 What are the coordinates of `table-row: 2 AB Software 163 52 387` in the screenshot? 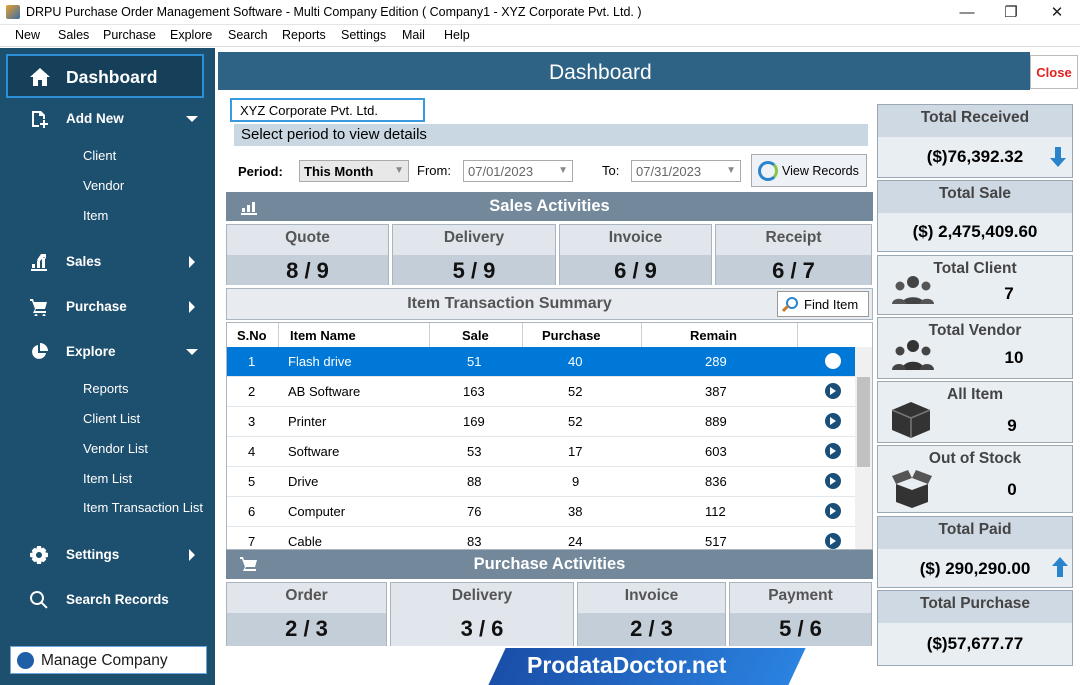 It's located at (541, 392).